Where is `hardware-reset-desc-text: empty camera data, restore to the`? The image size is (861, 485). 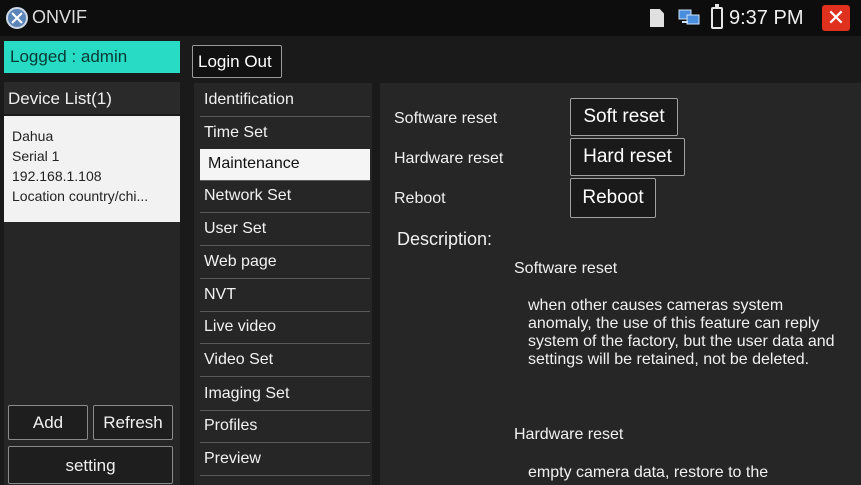
hardware-reset-desc-text: empty camera data, restore to the is located at coordinates (648, 472).